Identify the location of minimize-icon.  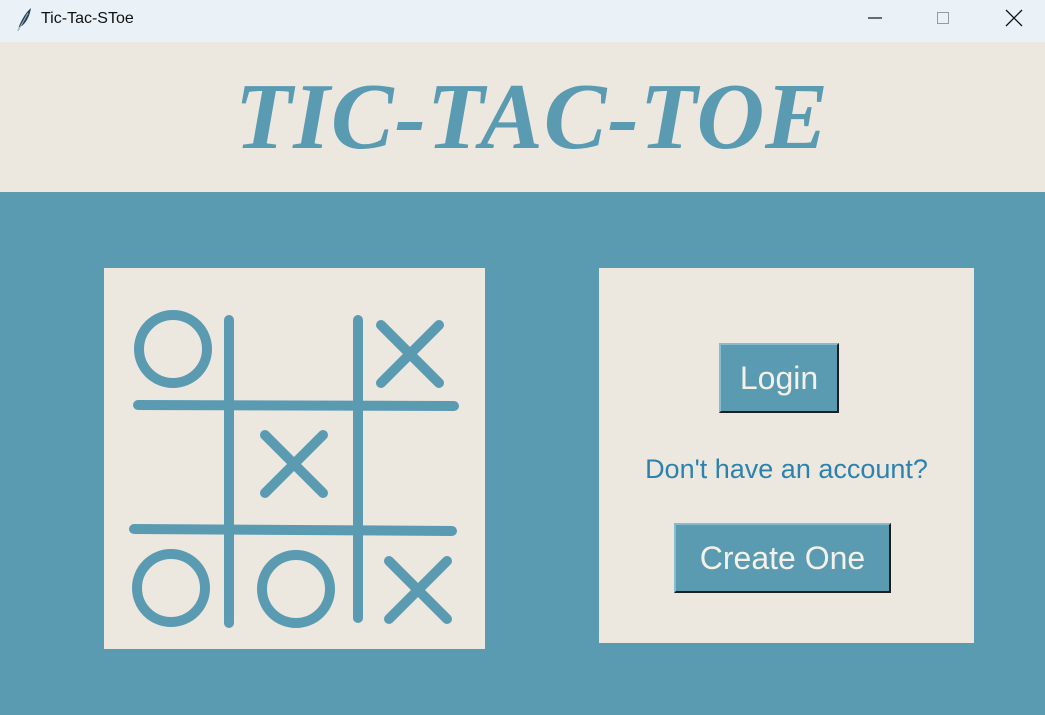
(875, 20).